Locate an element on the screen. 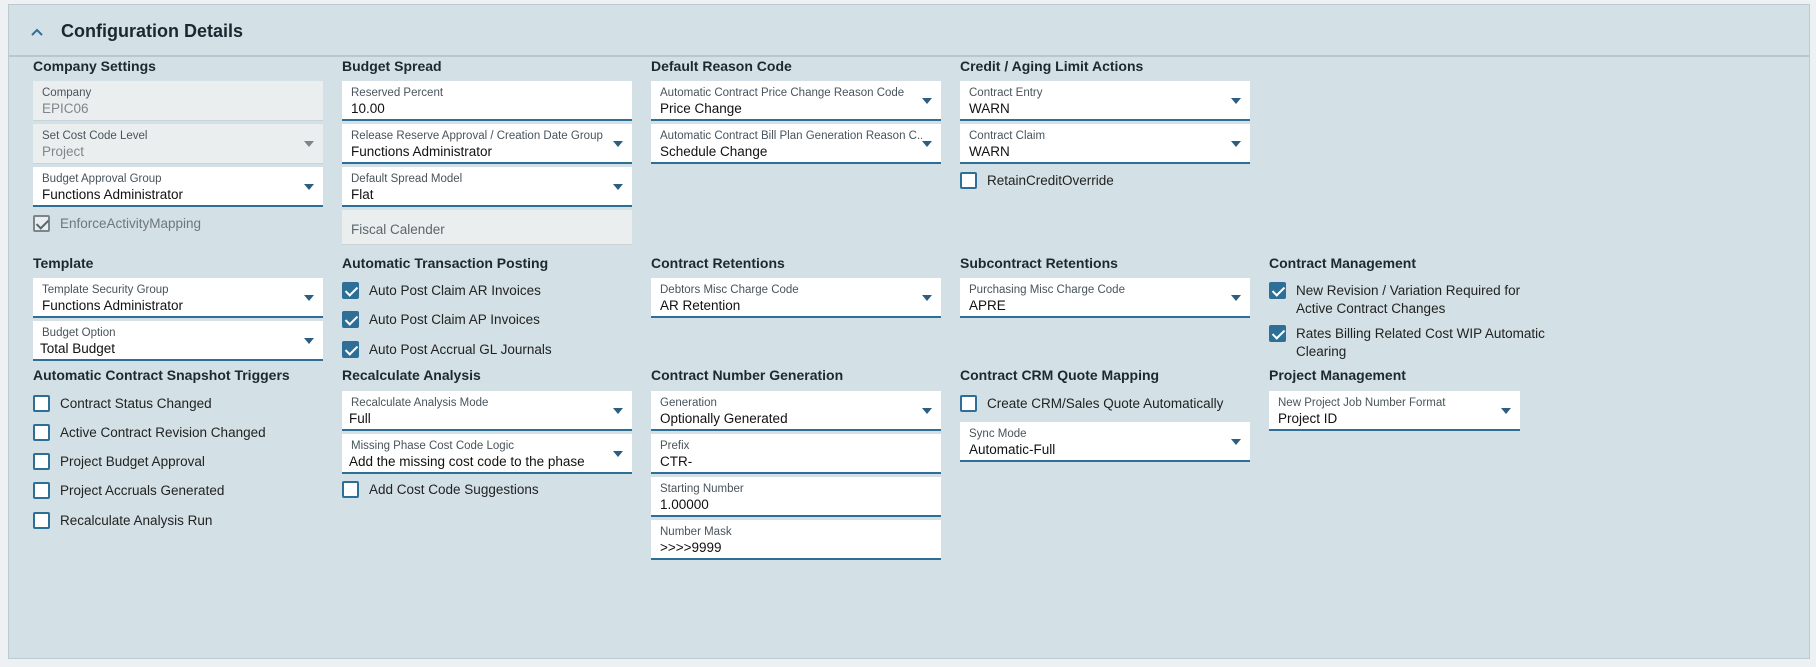 This screenshot has width=1816, height=667. subcontract-retentions-title: Subcontract Retentions is located at coordinates (1039, 263).